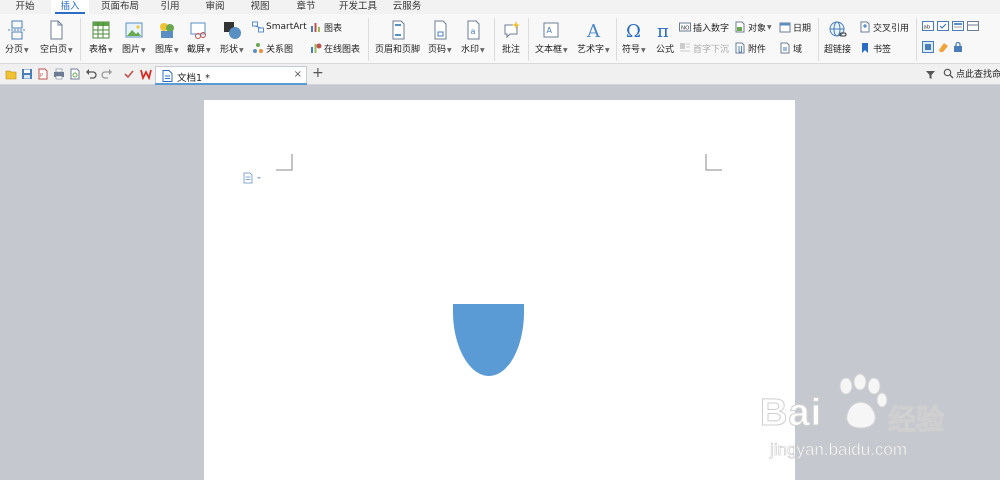 The image size is (1000, 480). Describe the element at coordinates (54, 50) in the screenshot. I see `blank-page-label: 空白页` at that location.